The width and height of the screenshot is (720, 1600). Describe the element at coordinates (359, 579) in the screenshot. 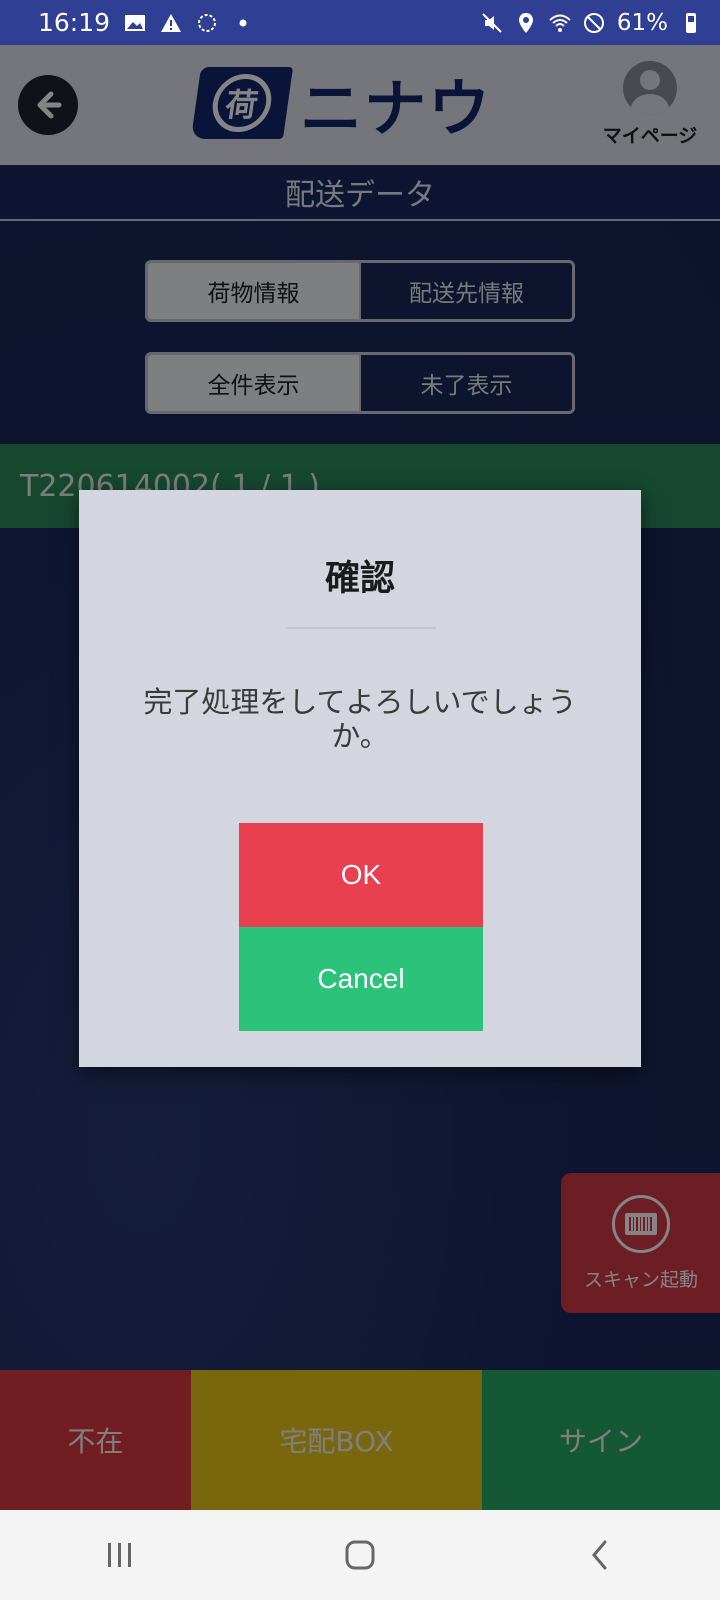

I see `dialog-title: 確認` at that location.